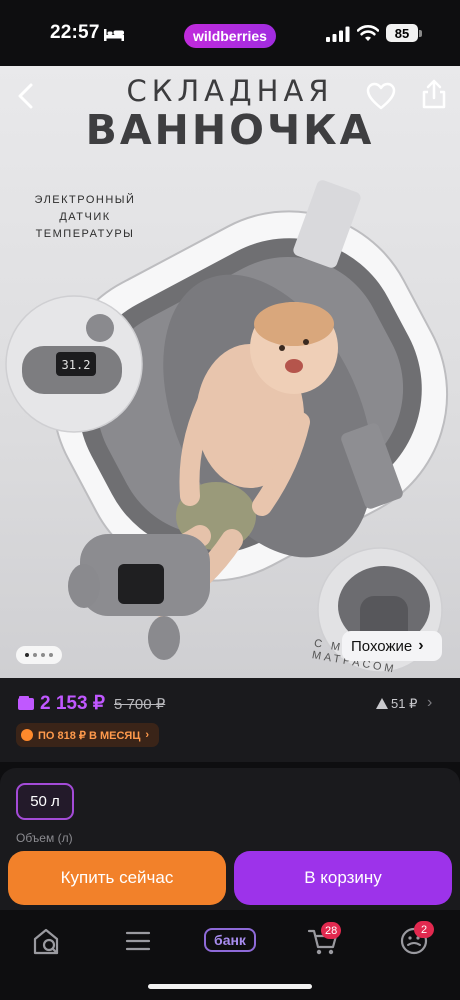  Describe the element at coordinates (434, 94) in the screenshot. I see `share-icon` at that location.